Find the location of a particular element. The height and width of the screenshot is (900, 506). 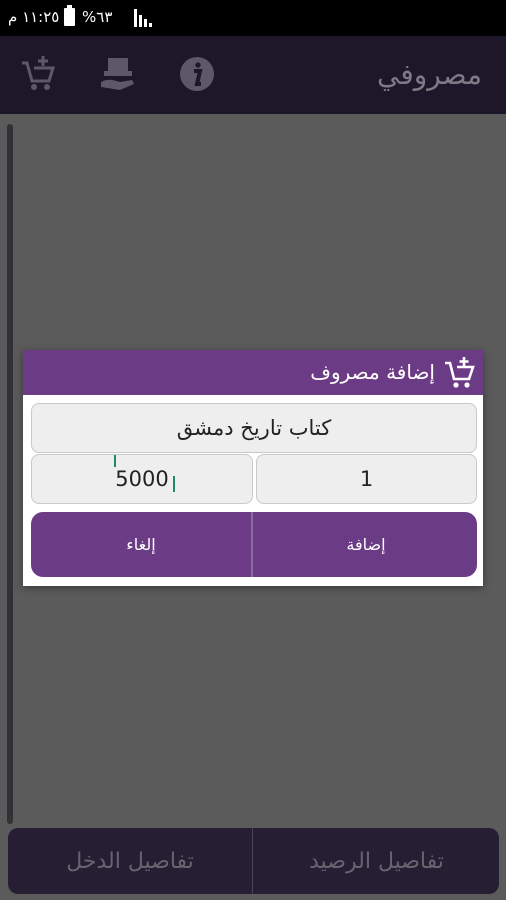

add-button: إضافة is located at coordinates (366, 544).